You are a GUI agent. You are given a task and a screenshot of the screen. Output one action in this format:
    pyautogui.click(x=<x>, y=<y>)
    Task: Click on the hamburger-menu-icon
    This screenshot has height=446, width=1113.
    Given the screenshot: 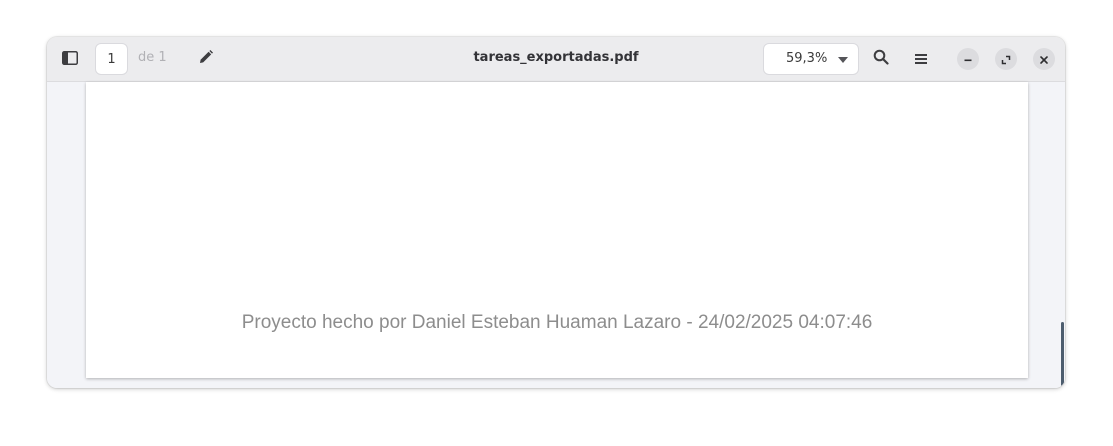 What is the action you would take?
    pyautogui.click(x=921, y=59)
    